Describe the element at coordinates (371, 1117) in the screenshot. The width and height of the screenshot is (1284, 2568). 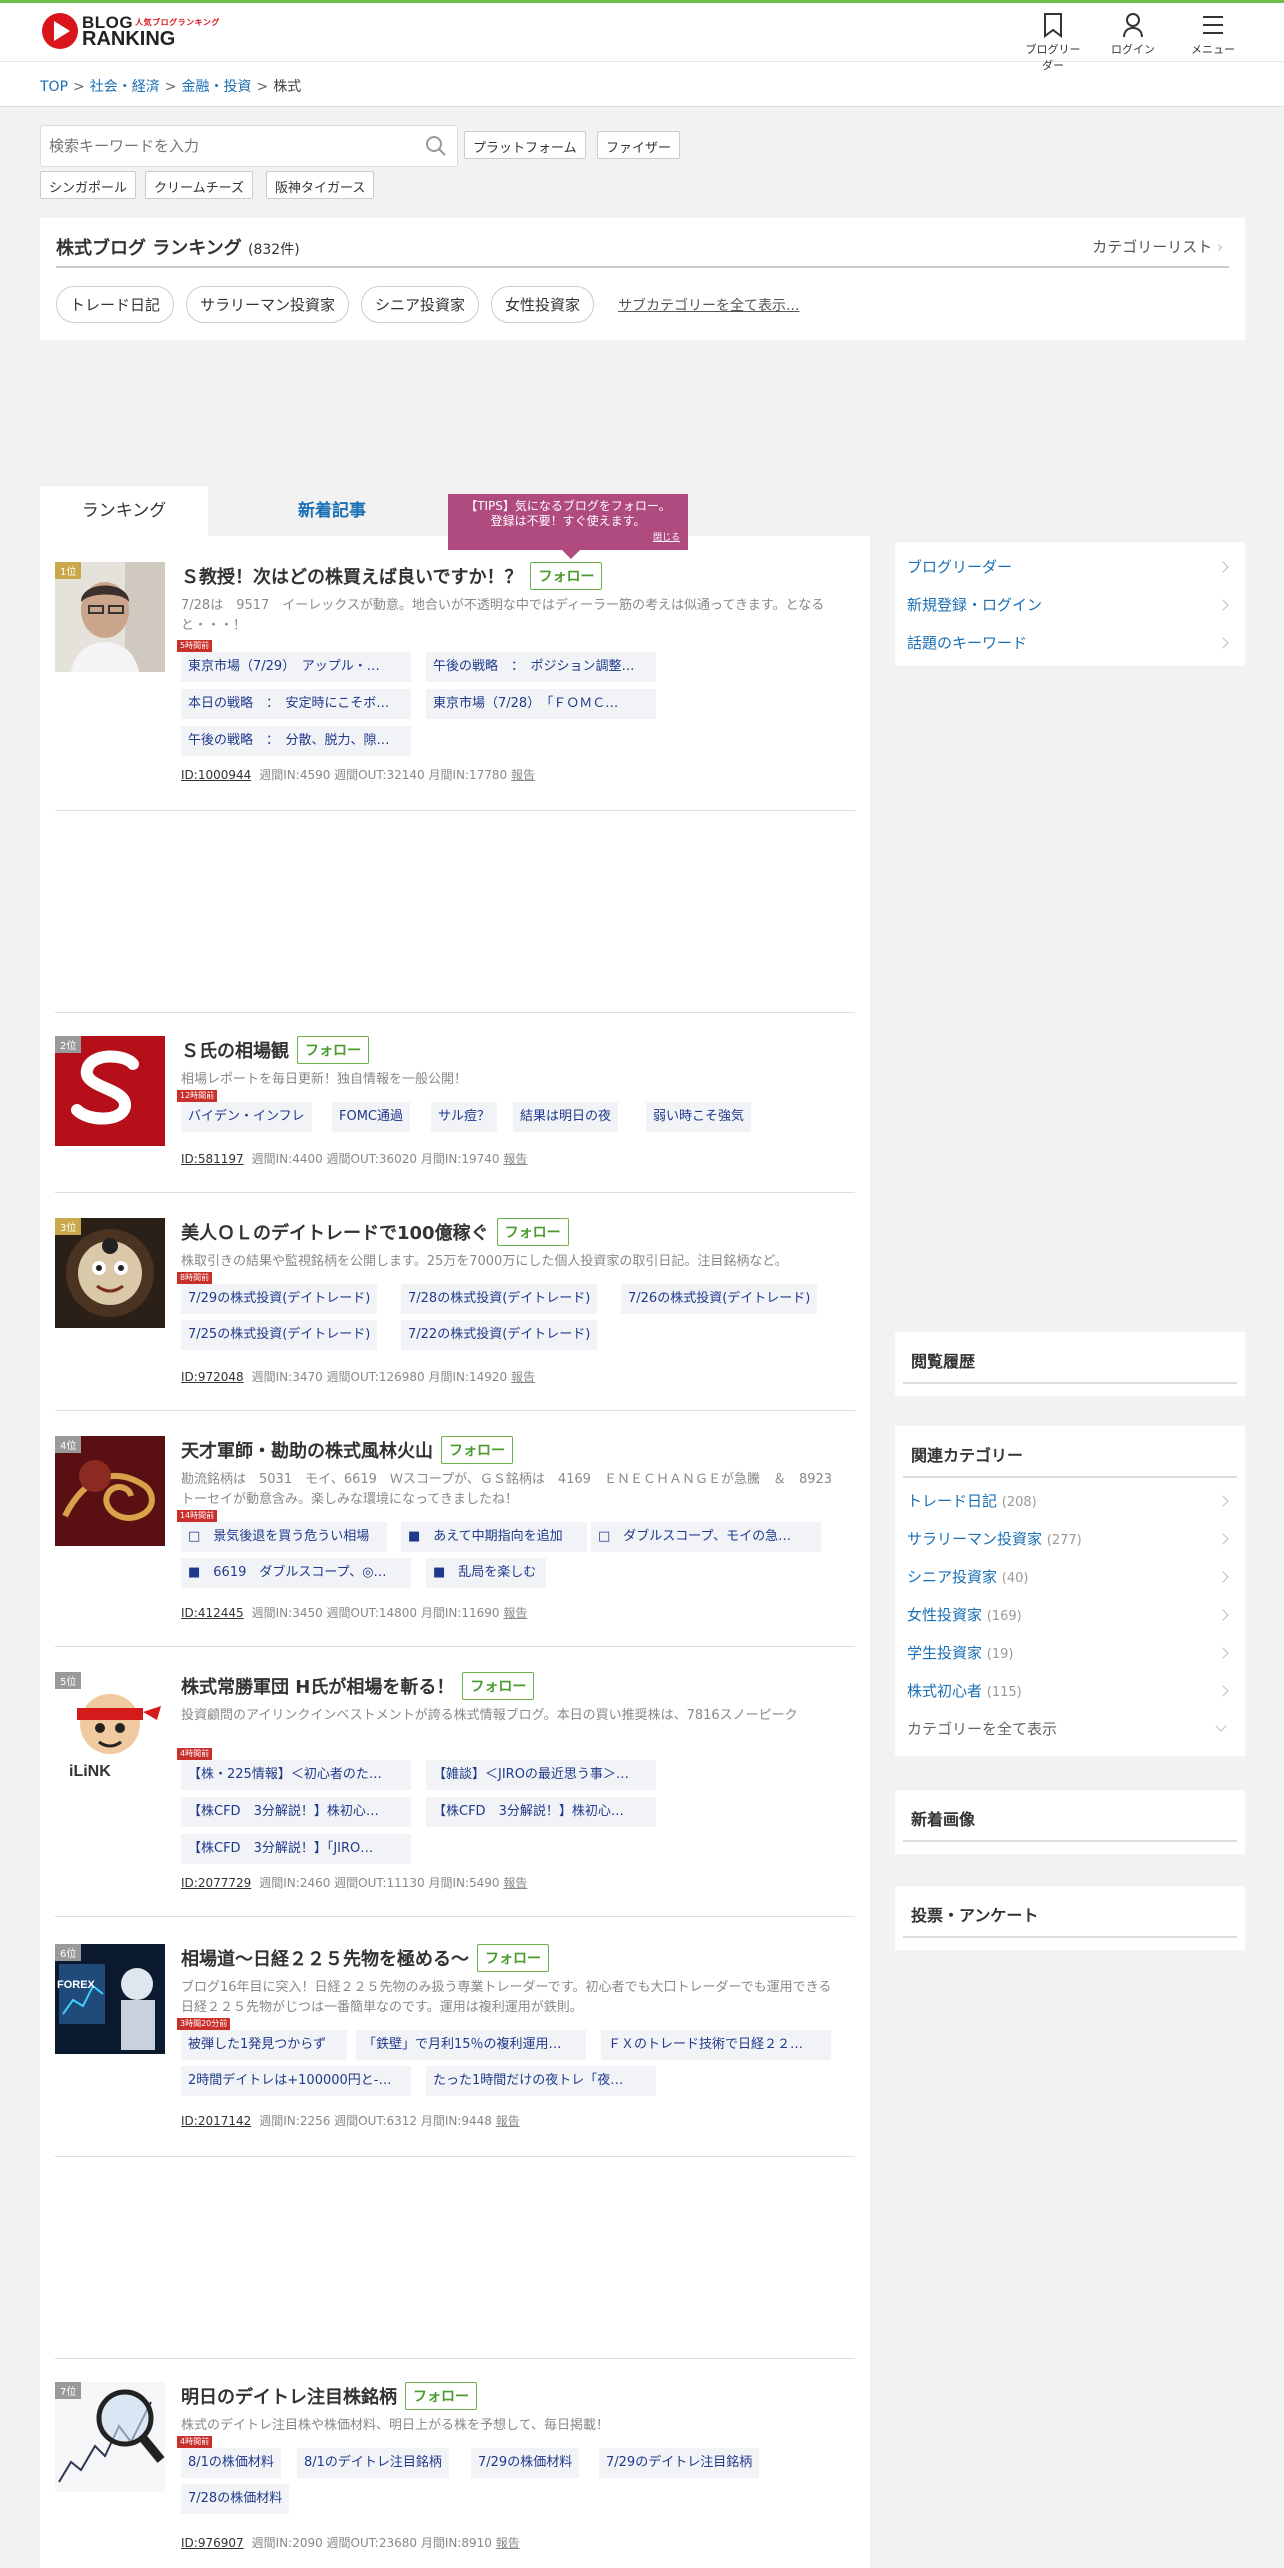
I see `article-link: FOMC通過` at that location.